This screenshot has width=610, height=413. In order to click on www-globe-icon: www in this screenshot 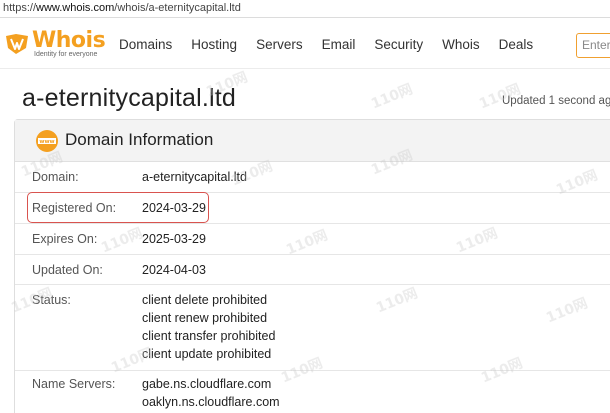, I will do `click(47, 141)`.